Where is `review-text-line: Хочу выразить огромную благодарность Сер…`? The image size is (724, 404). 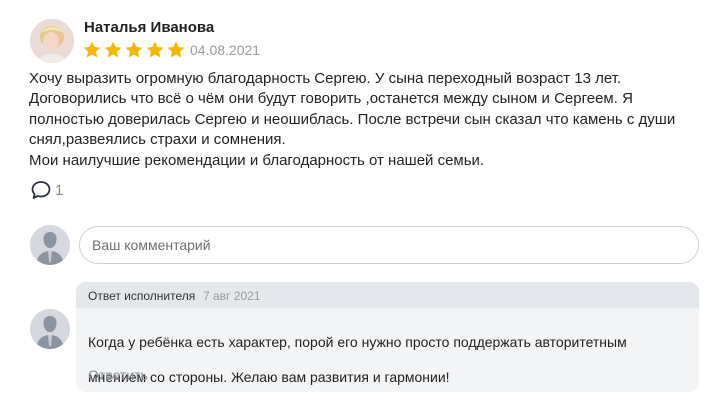 review-text-line: Хочу выразить огромную благодарность Сер… is located at coordinates (325, 78).